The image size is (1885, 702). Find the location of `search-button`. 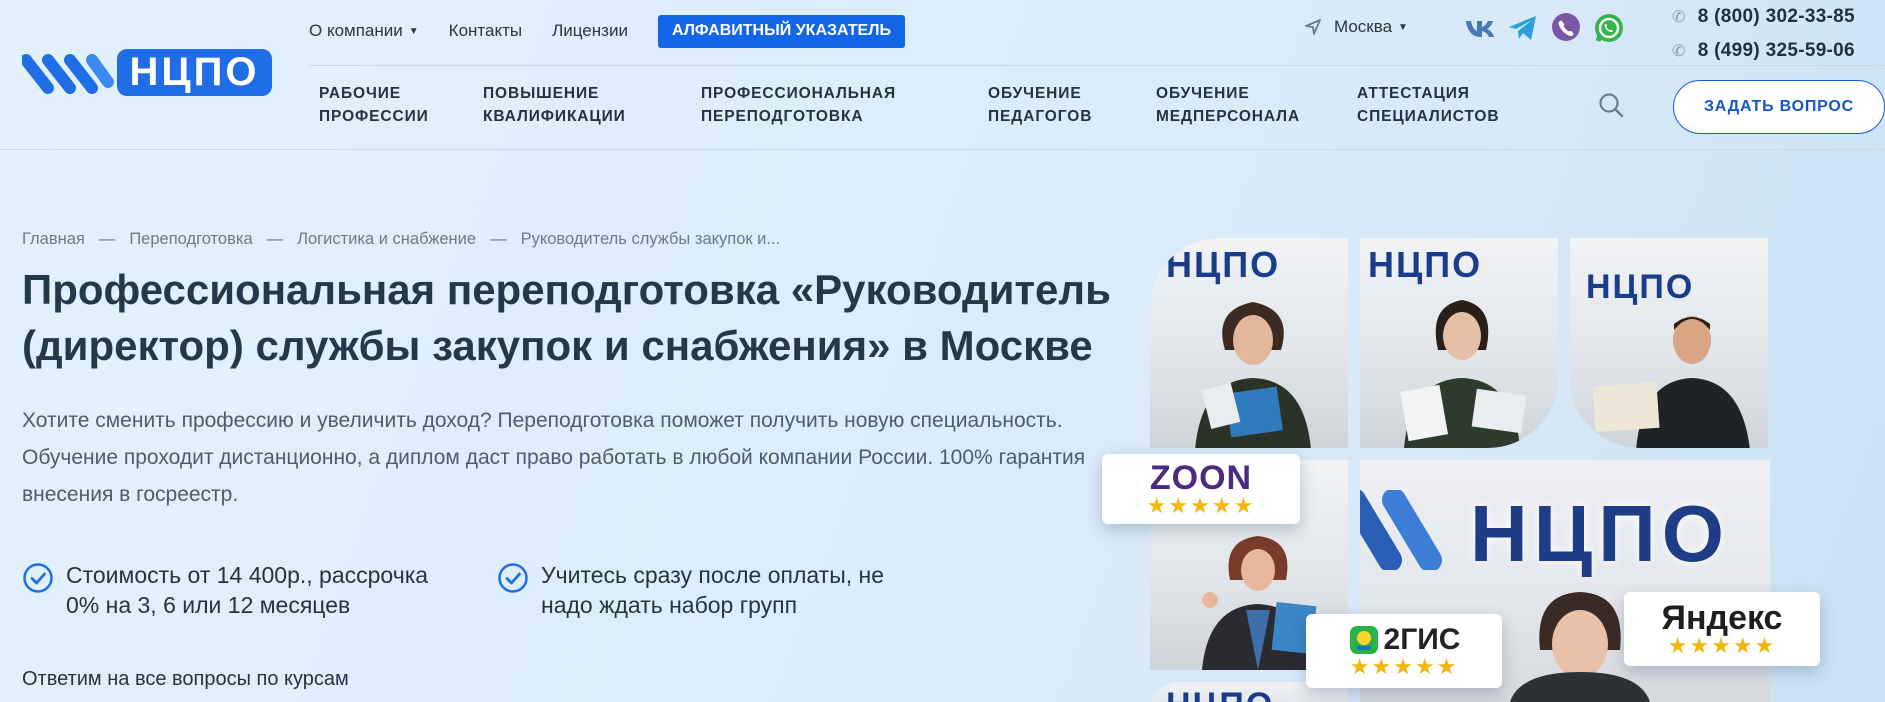

search-button is located at coordinates (1611, 107).